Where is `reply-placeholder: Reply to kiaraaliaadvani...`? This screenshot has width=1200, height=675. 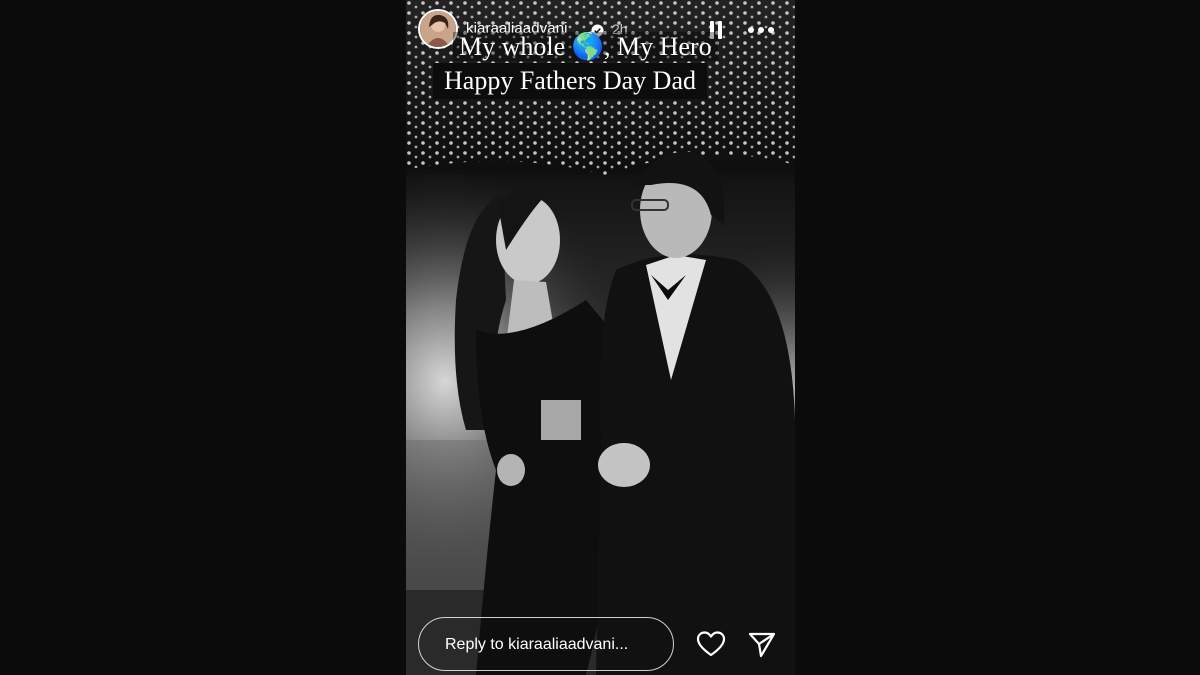 reply-placeholder: Reply to kiaraaliaadvani... is located at coordinates (537, 644).